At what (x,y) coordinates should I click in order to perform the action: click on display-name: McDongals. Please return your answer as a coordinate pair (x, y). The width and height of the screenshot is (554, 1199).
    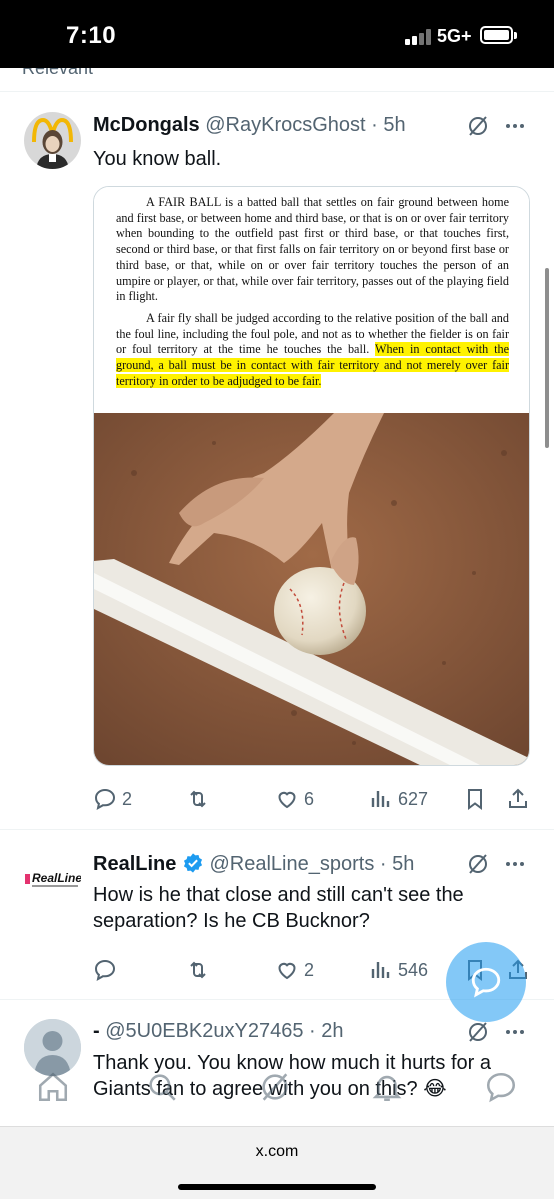
    Looking at the image, I should click on (146, 125).